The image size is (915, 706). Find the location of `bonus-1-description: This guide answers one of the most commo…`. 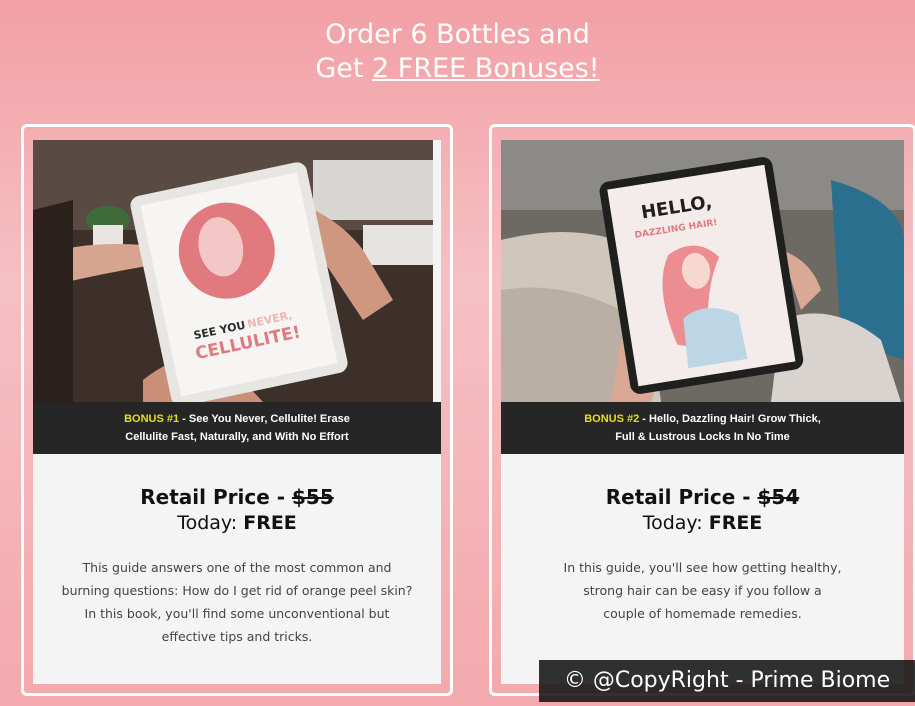

bonus-1-description: This guide answers one of the most commo… is located at coordinates (237, 602).